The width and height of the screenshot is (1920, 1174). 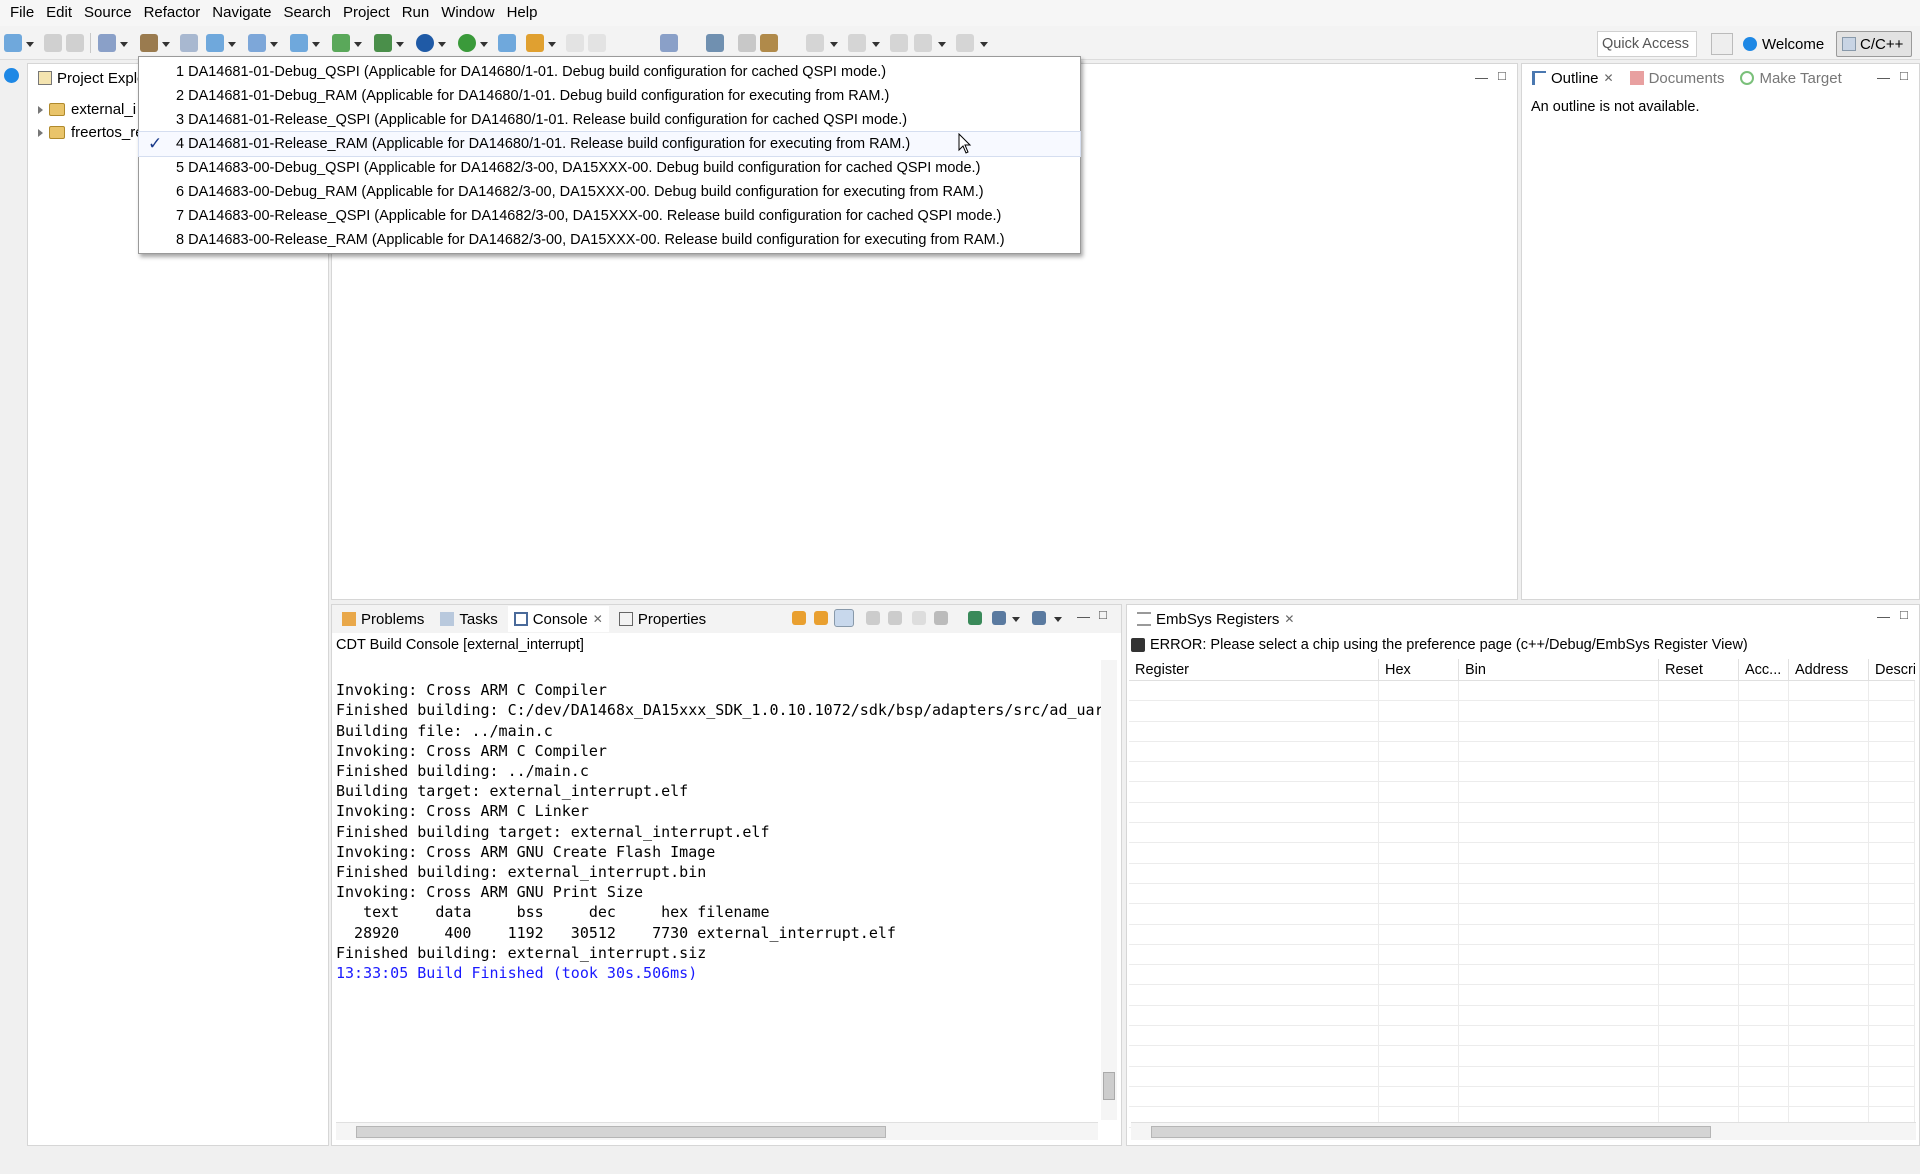 What do you see at coordinates (873, 618) in the screenshot?
I see `pin-console-icon` at bounding box center [873, 618].